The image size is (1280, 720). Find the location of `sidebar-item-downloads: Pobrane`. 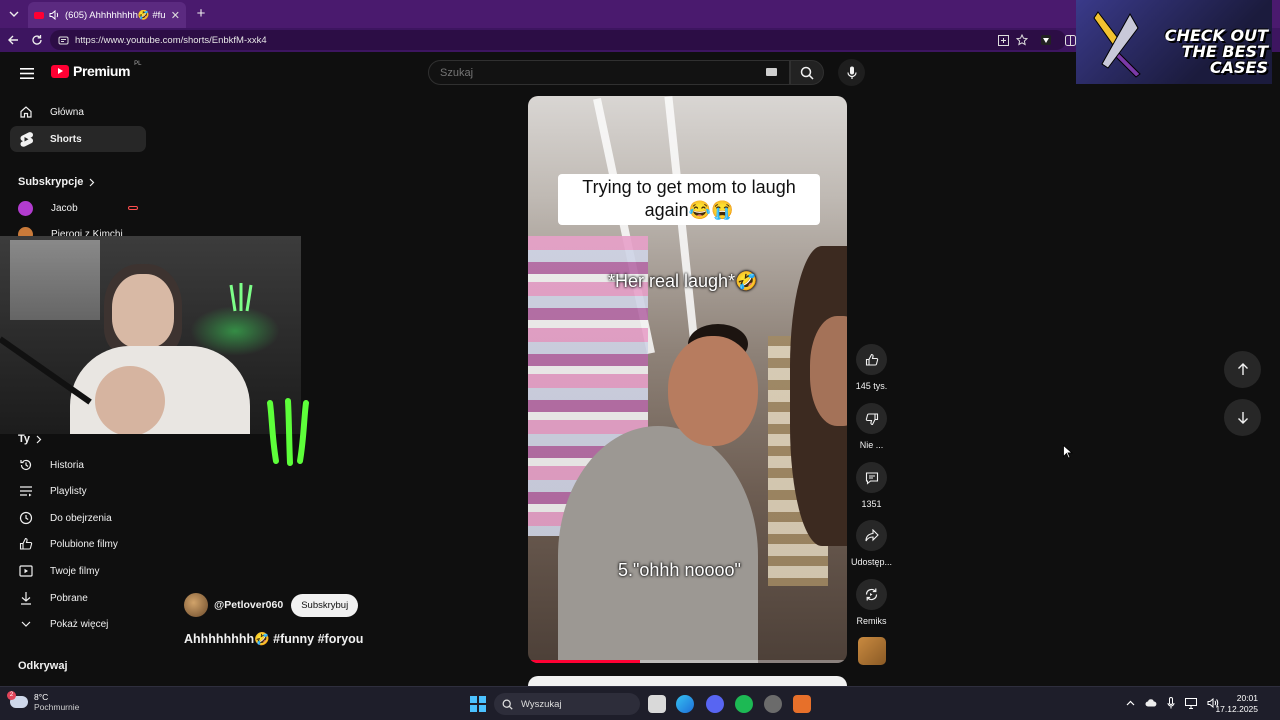

sidebar-item-downloads: Pobrane is located at coordinates (78, 598).